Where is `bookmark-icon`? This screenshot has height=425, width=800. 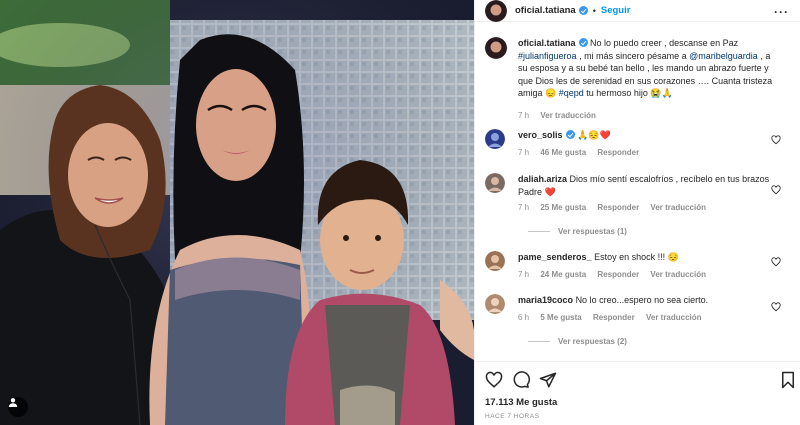 bookmark-icon is located at coordinates (788, 380).